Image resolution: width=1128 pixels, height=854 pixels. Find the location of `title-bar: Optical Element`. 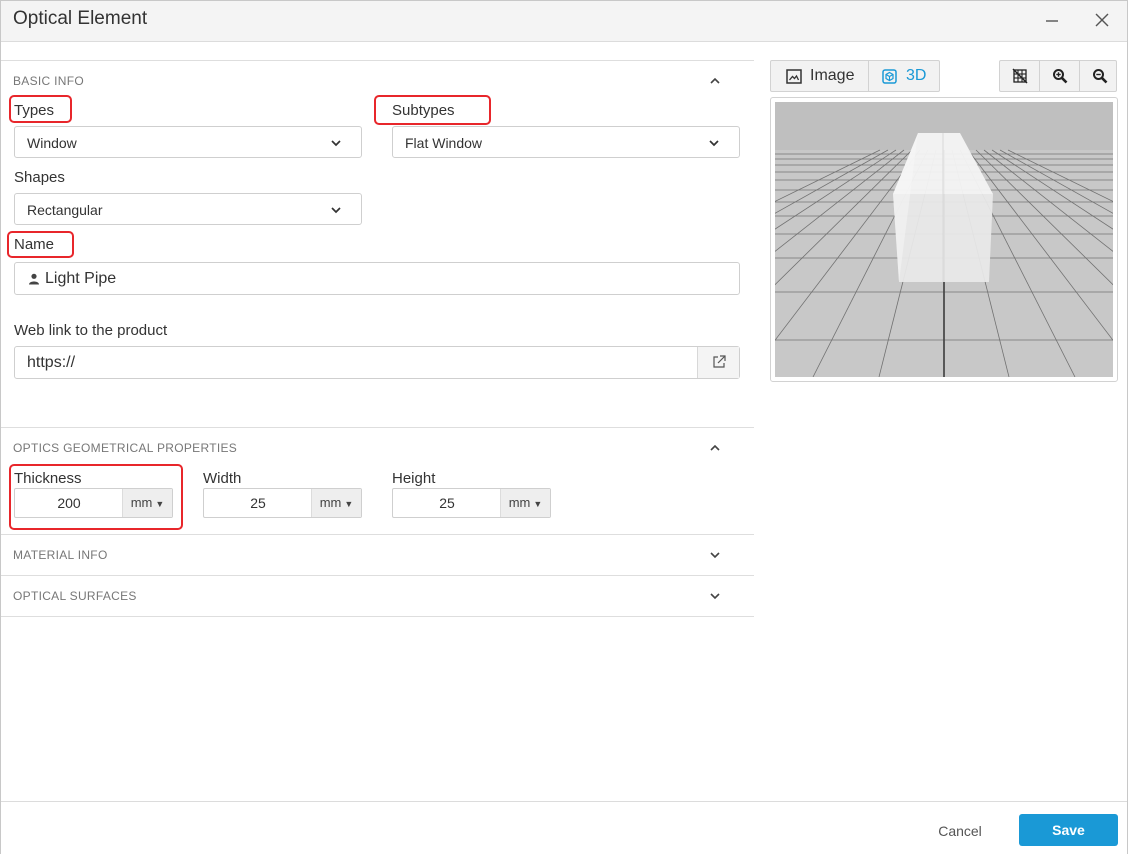

title-bar: Optical Element is located at coordinates (564, 21).